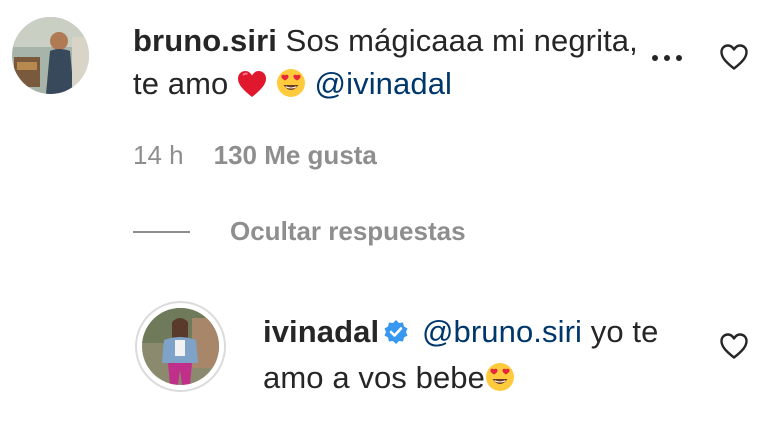  What do you see at coordinates (161, 231) in the screenshot?
I see `replies-divider-line` at bounding box center [161, 231].